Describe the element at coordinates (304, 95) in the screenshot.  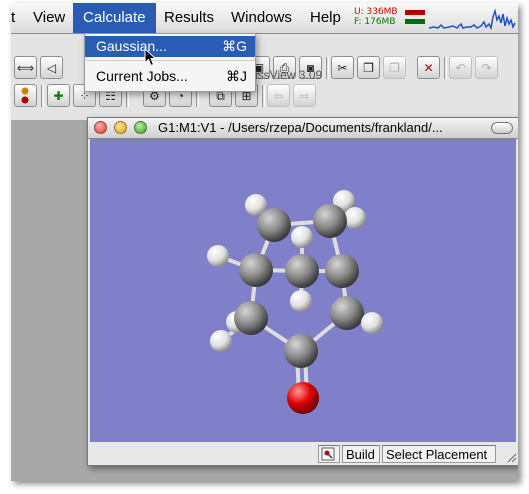
I see `forward-button: ⇨` at that location.